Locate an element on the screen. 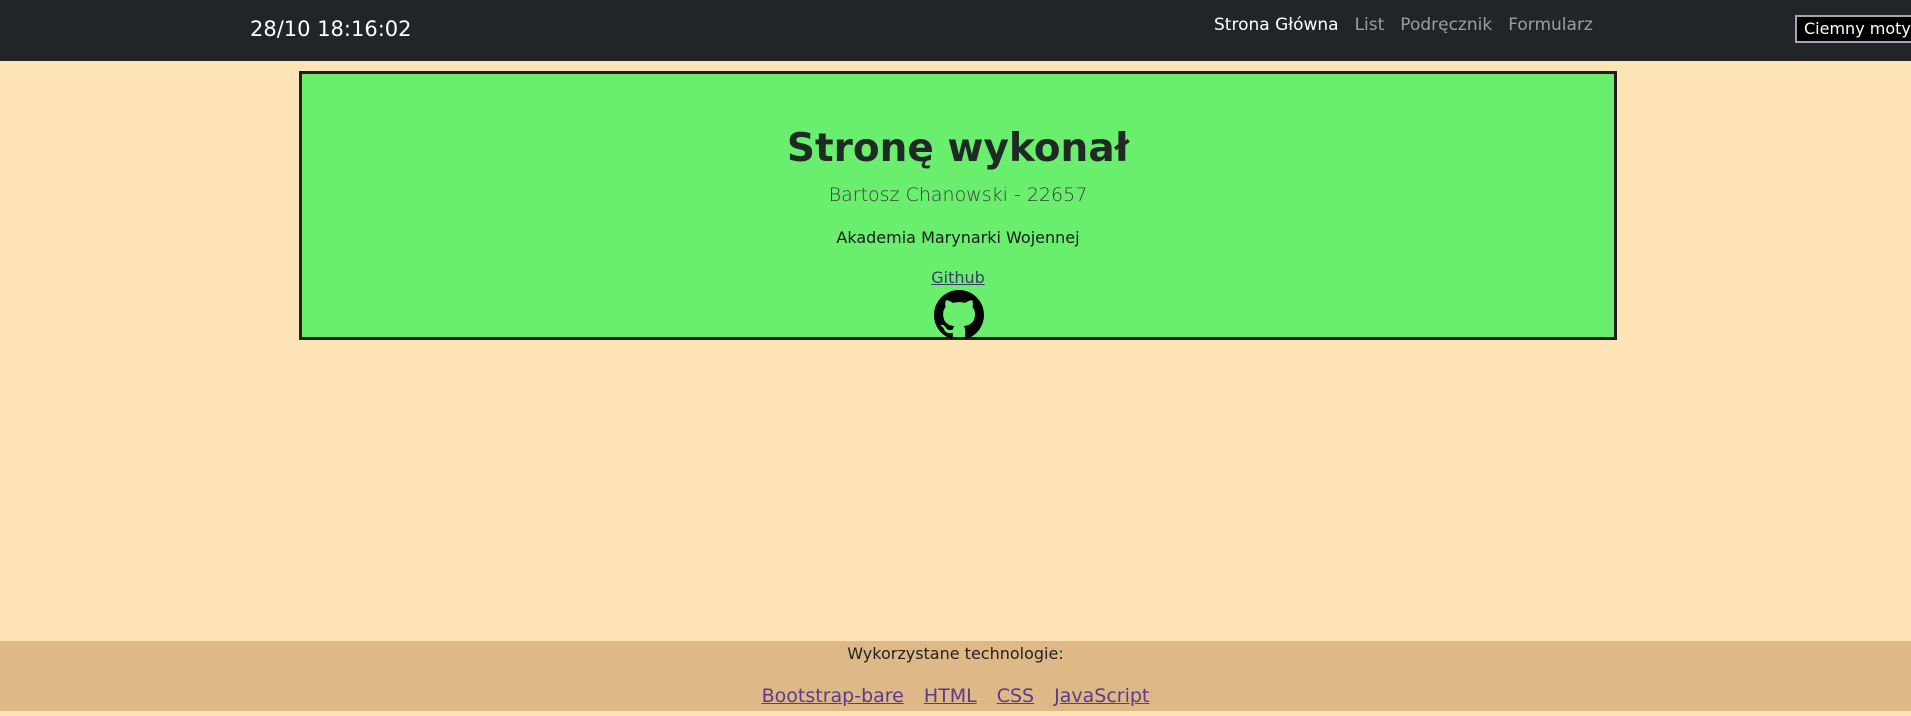 This screenshot has width=1911, height=716. footer-link-html: HTML is located at coordinates (950, 696).